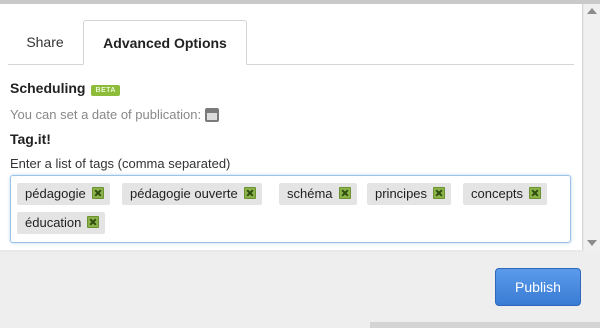 This screenshot has height=328, width=600. Describe the element at coordinates (48, 88) in the screenshot. I see `scheduling-title: Scheduling` at that location.